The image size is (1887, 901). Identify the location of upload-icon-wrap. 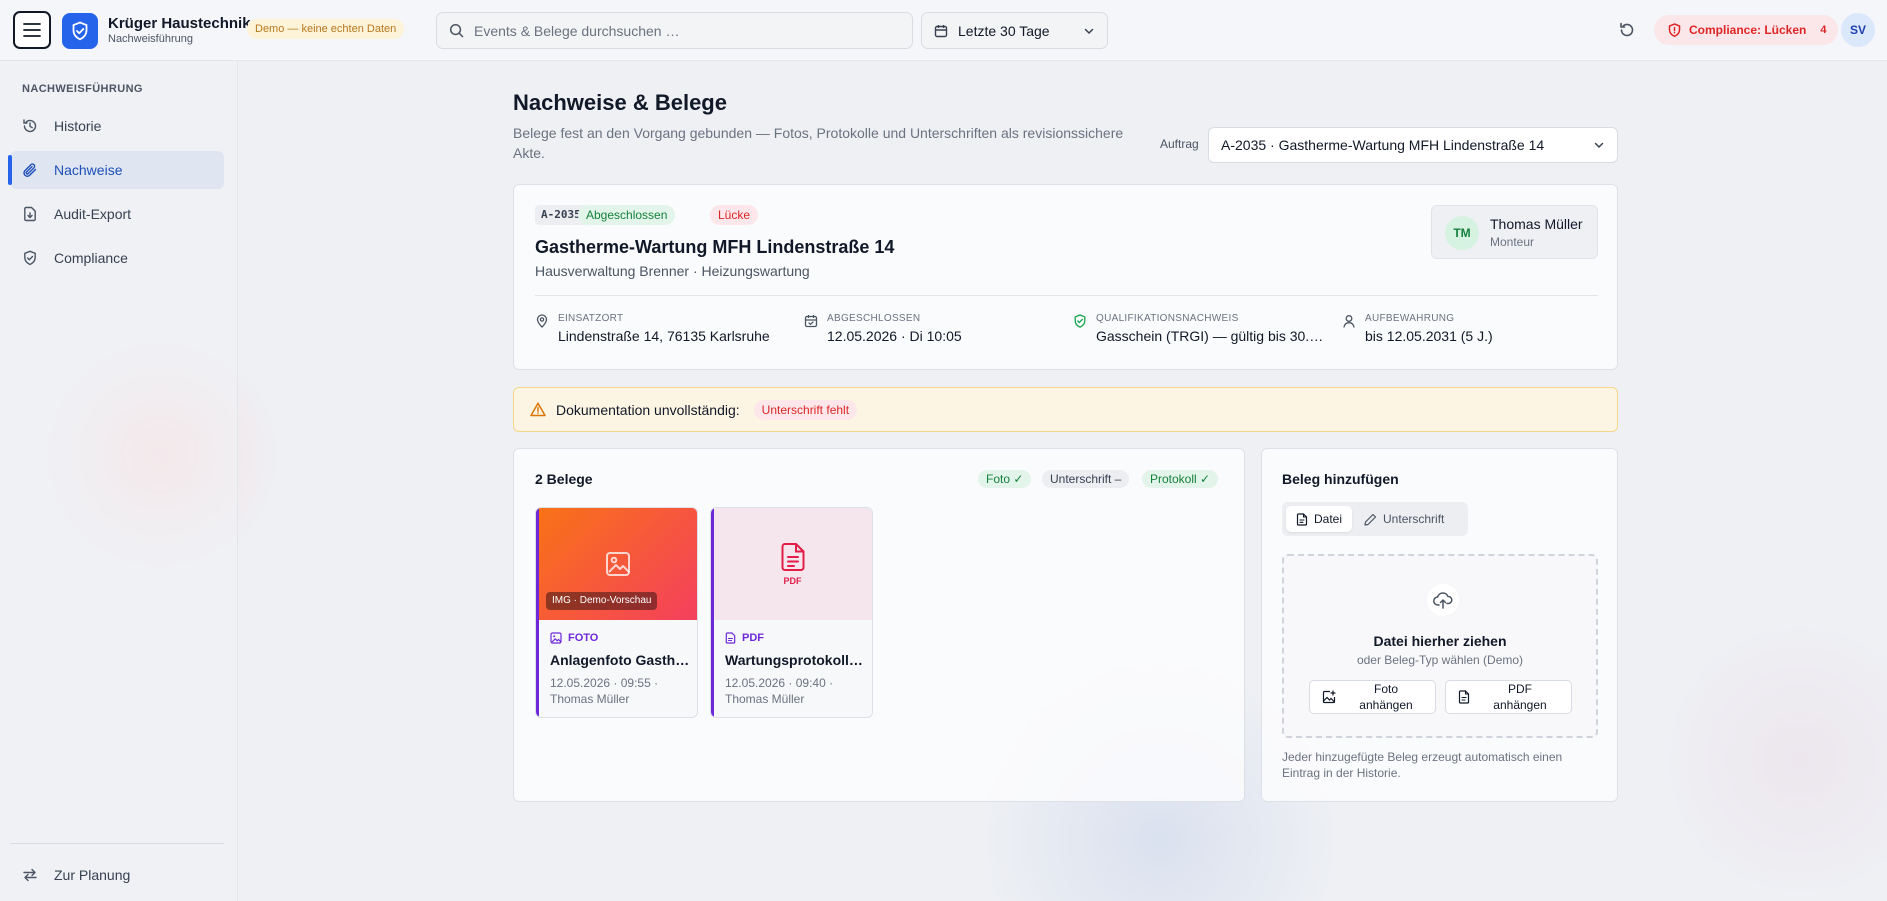
(1443, 600).